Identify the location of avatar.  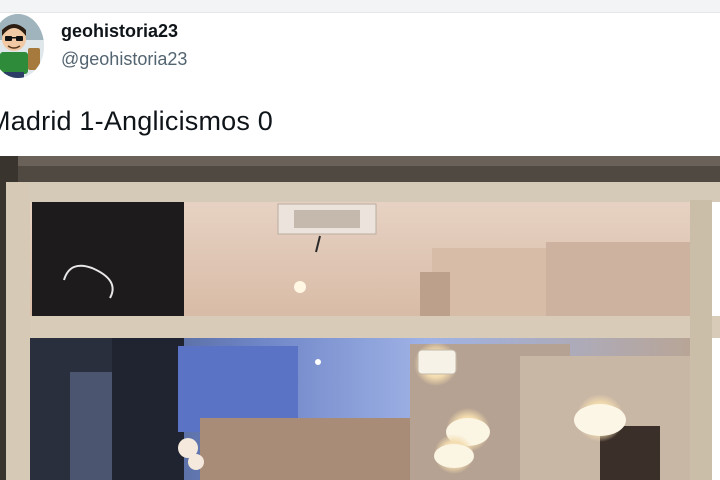
(22, 46).